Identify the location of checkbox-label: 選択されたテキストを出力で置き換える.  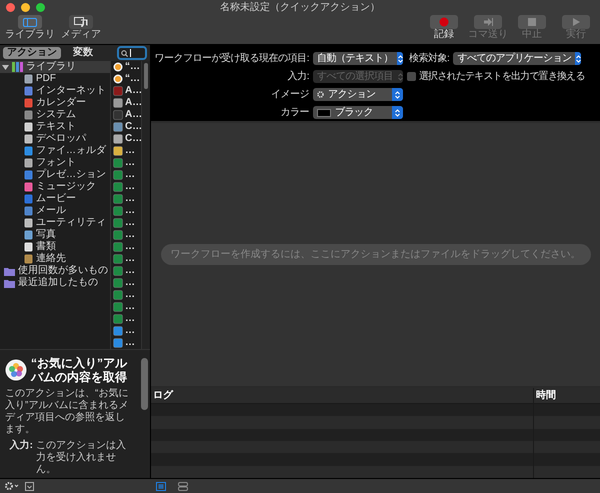
(502, 77).